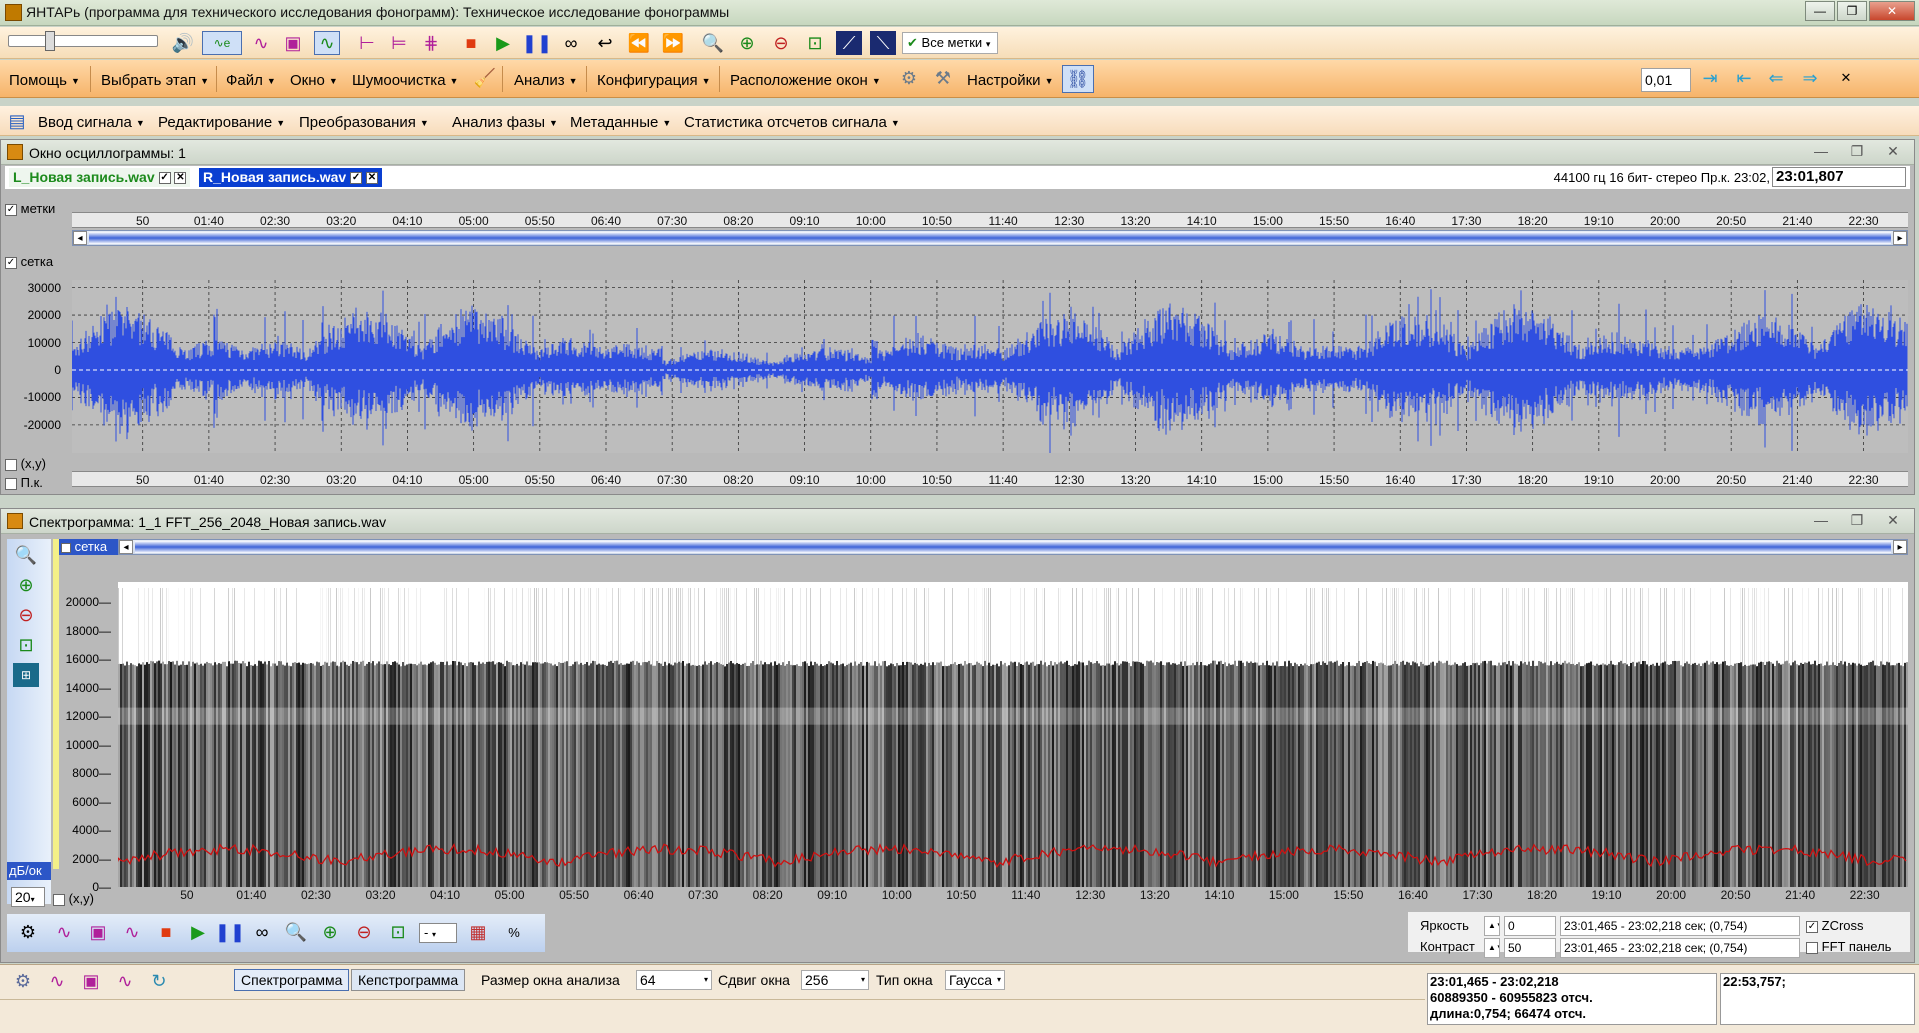 Image resolution: width=1919 pixels, height=1033 pixels. What do you see at coordinates (654, 80) in the screenshot?
I see `menu-configuration: Конфигурация ▼` at bounding box center [654, 80].